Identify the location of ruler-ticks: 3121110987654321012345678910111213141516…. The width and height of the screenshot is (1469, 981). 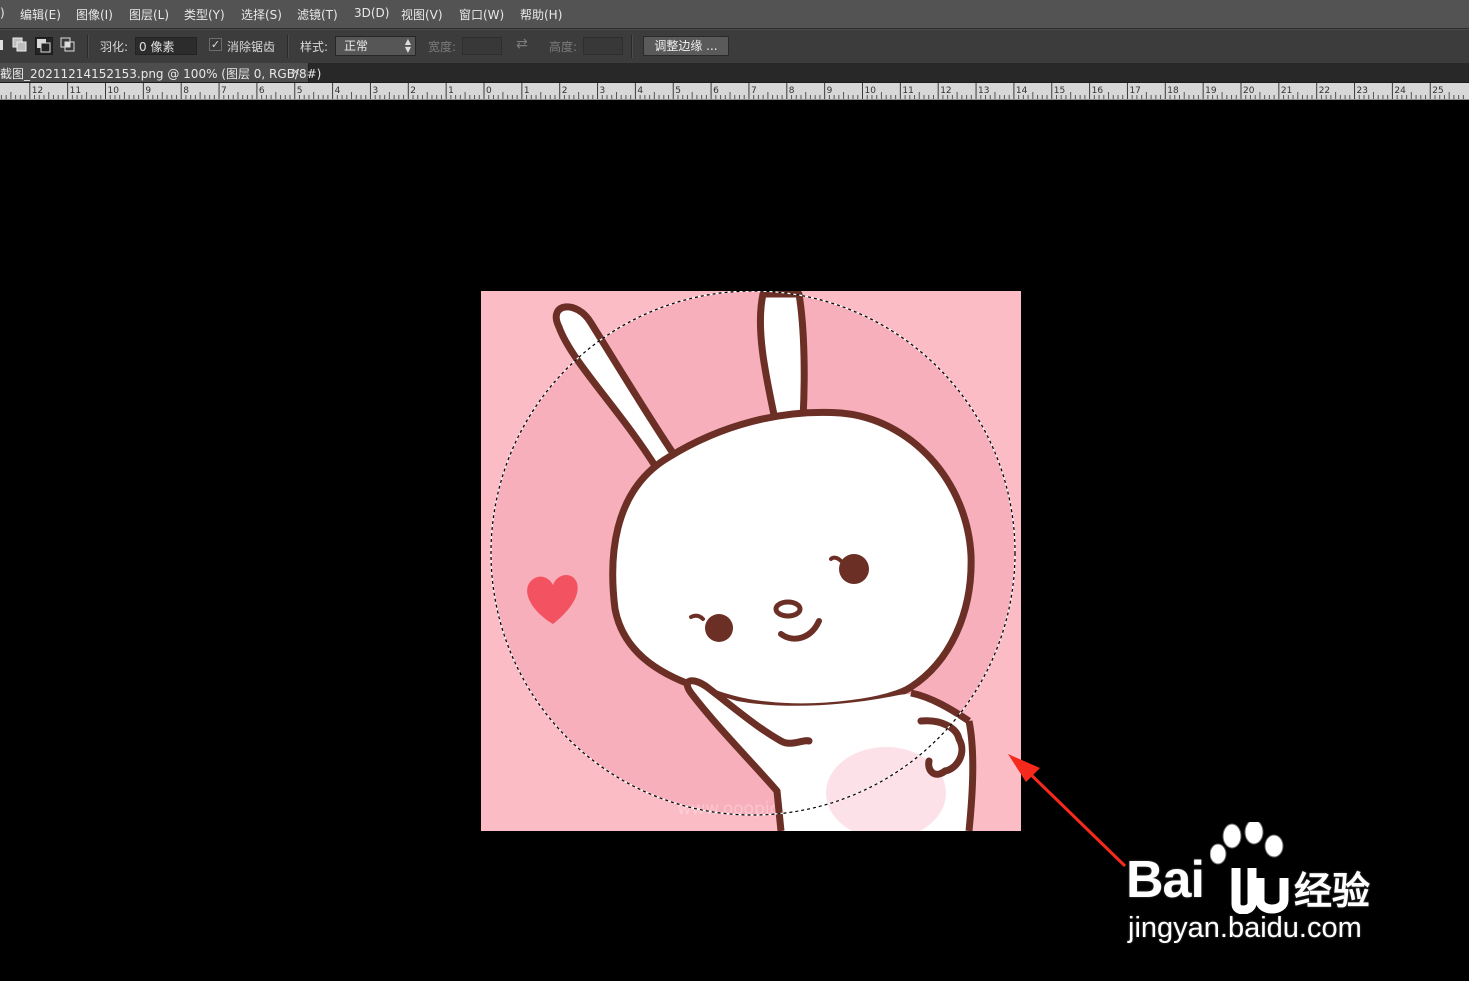
(732, 91).